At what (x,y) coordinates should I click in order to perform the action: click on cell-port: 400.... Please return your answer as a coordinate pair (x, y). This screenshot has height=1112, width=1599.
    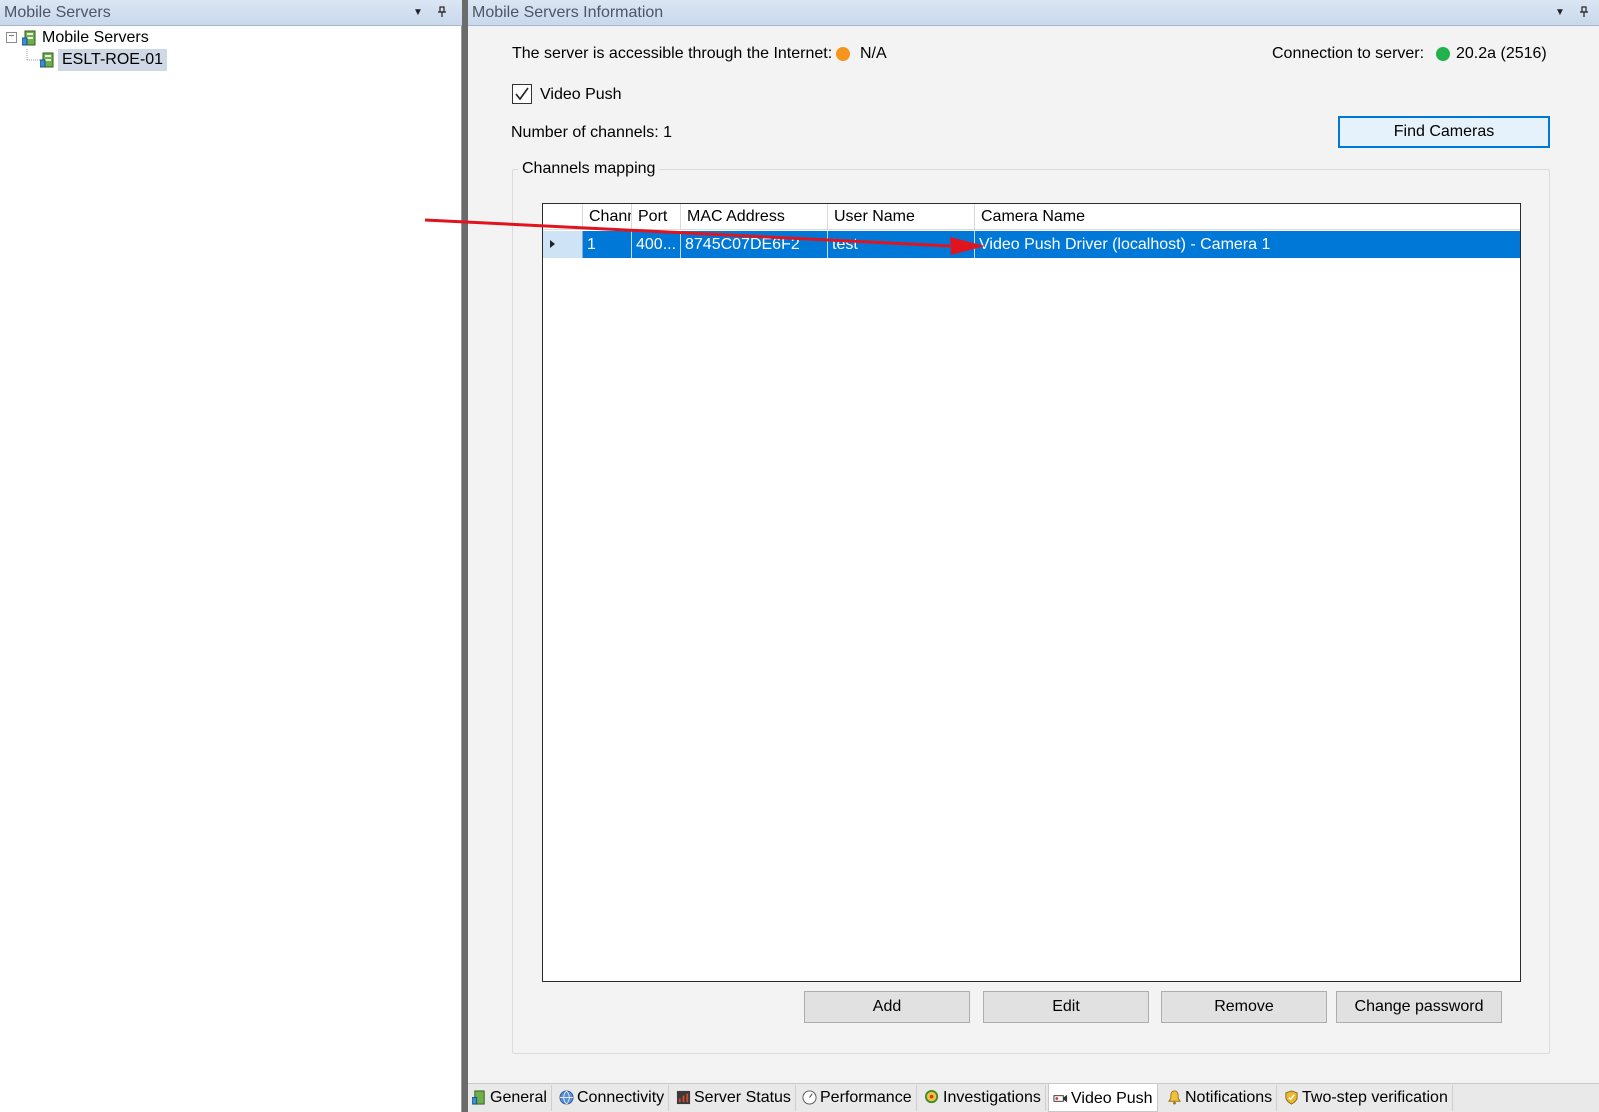
    Looking at the image, I should click on (656, 244).